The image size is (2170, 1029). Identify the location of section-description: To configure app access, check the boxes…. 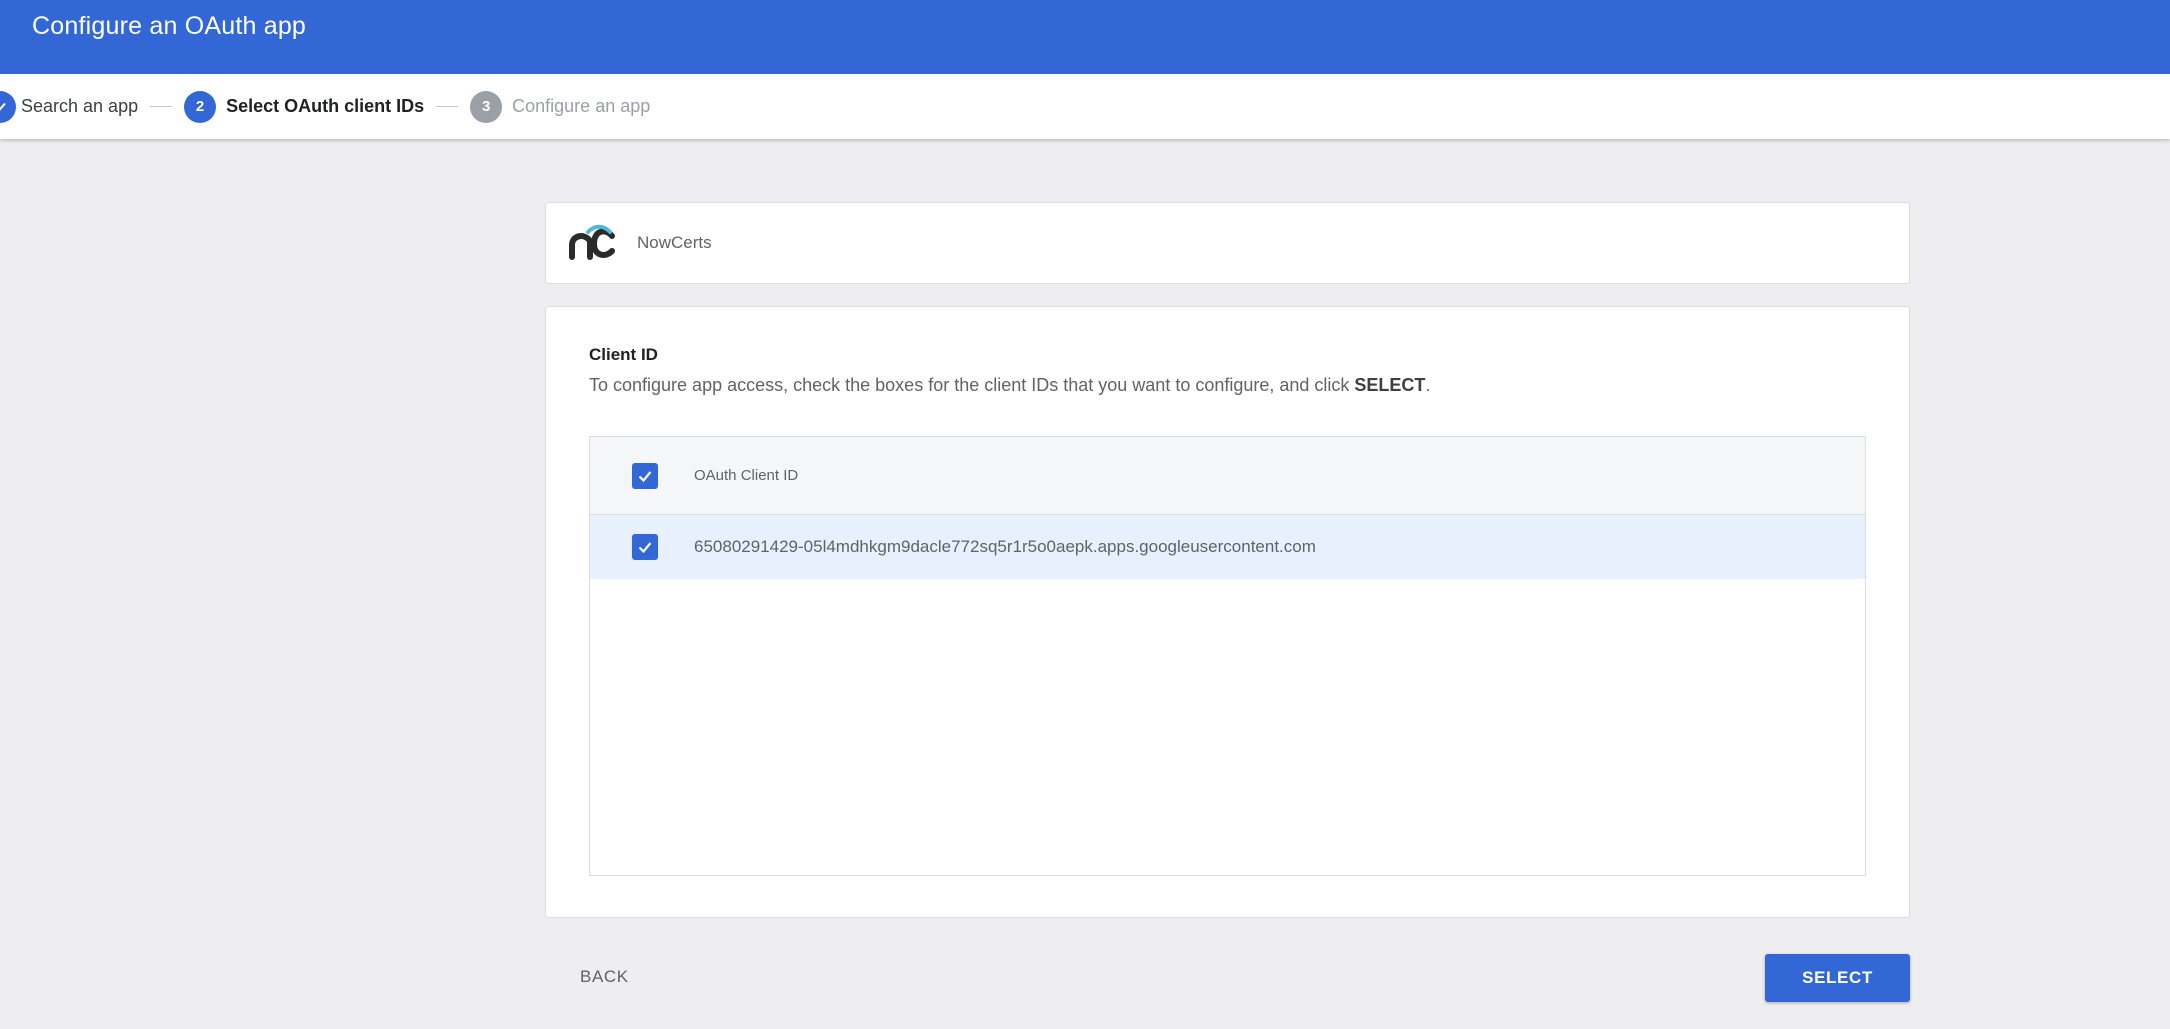
(1010, 385).